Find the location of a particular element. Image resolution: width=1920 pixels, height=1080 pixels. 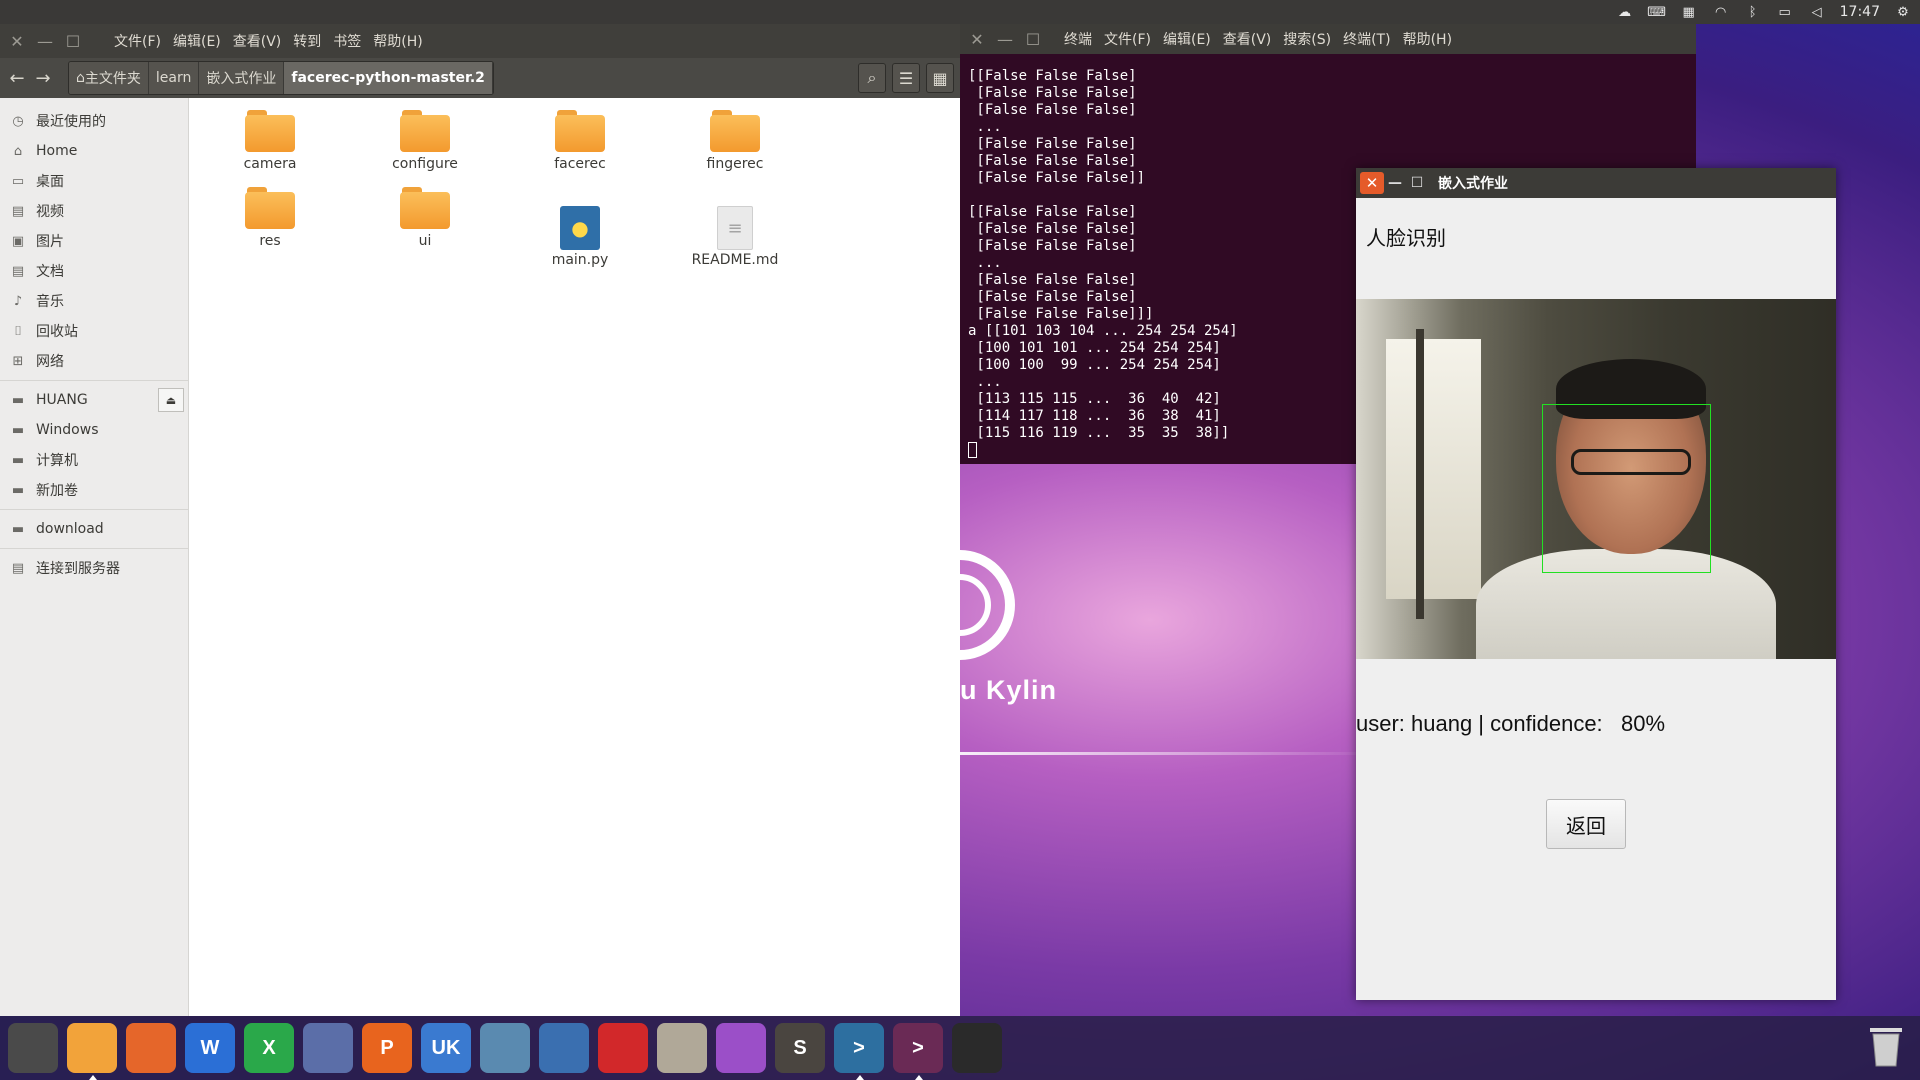

wps-spreadsheet-icon: X is located at coordinates (269, 1048).